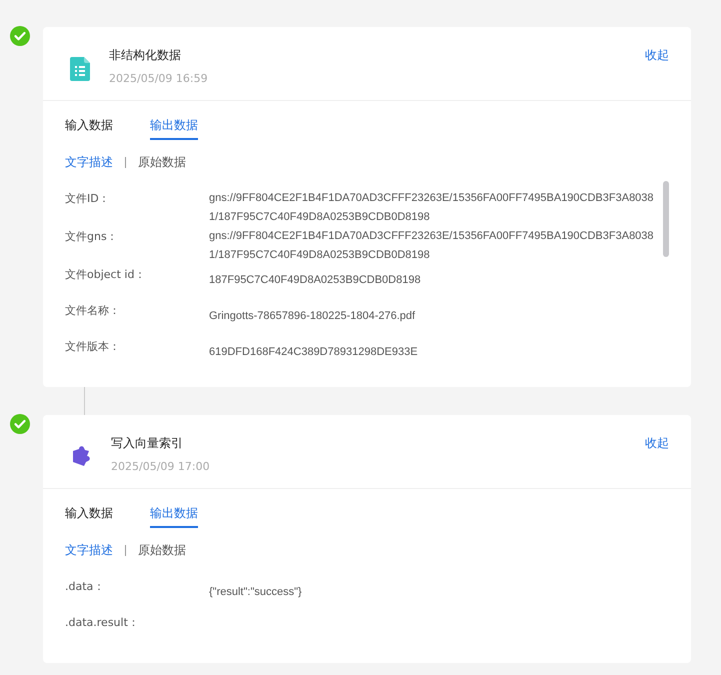 This screenshot has height=675, width=721. I want to click on step-title: 写入向量索引, so click(147, 443).